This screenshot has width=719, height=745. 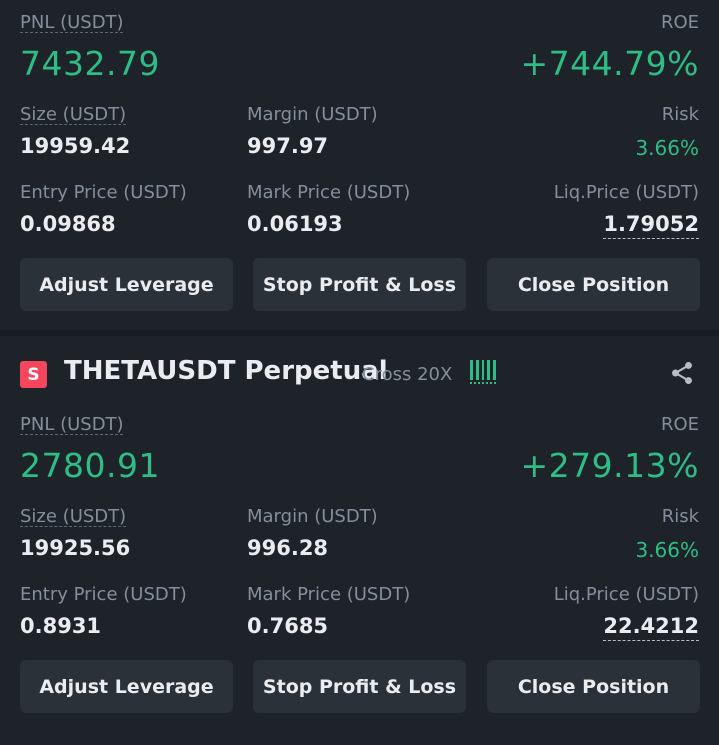 What do you see at coordinates (359, 333) in the screenshot?
I see `card-divider` at bounding box center [359, 333].